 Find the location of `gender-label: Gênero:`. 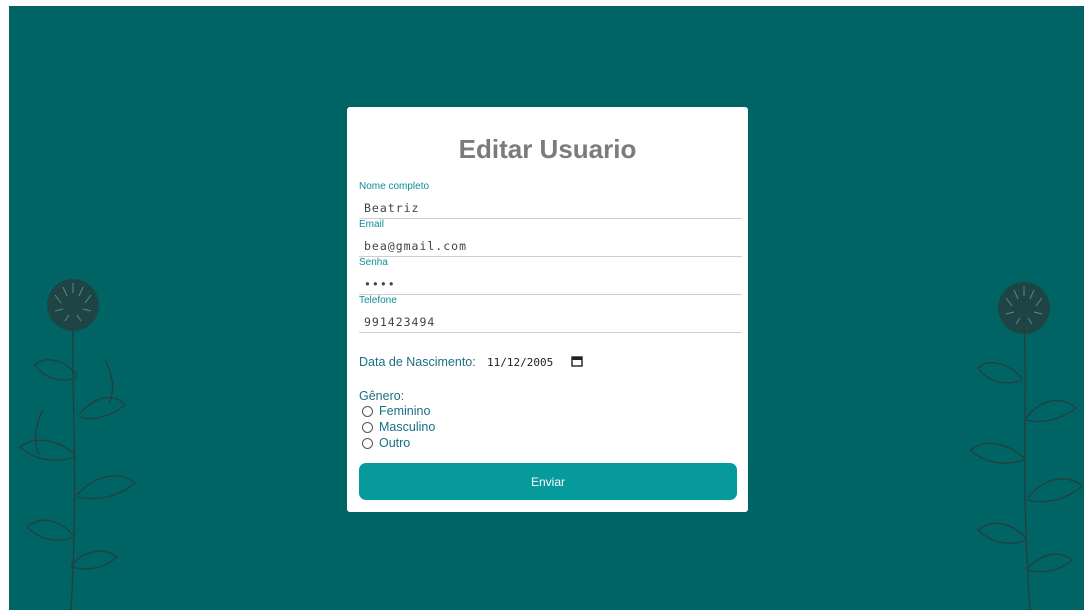

gender-label: Gênero: is located at coordinates (382, 396).